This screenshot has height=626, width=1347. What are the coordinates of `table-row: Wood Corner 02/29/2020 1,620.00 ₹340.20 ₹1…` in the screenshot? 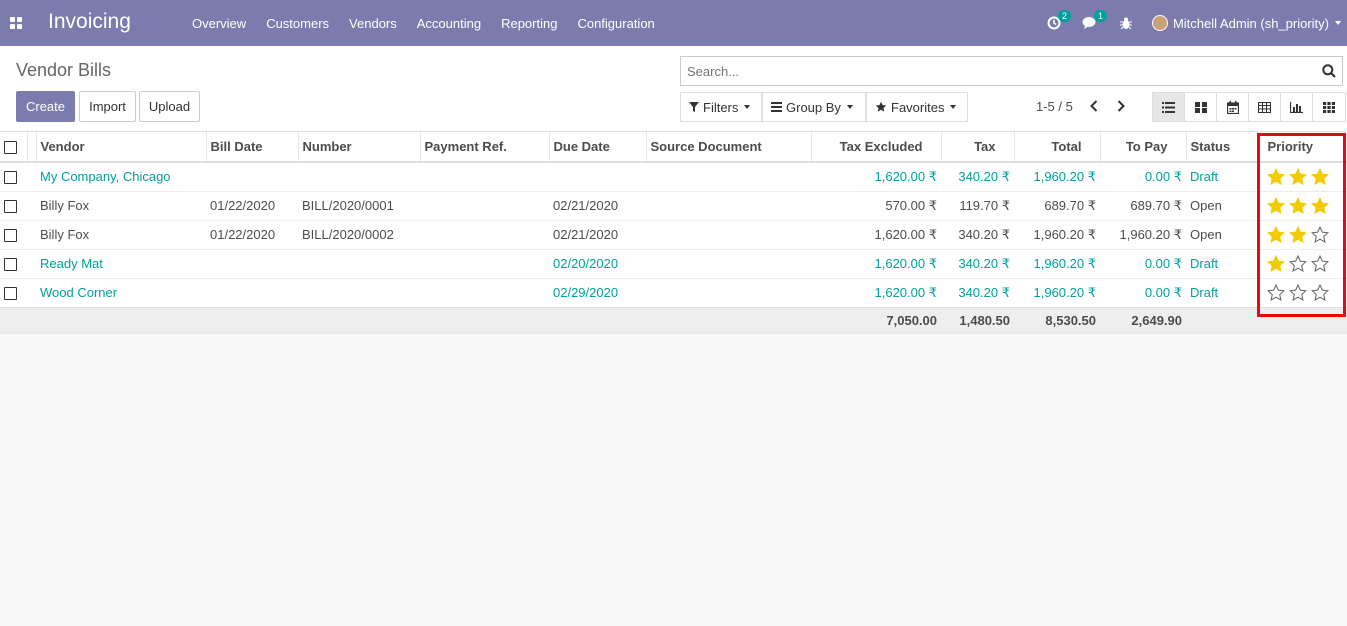 It's located at (673, 292).